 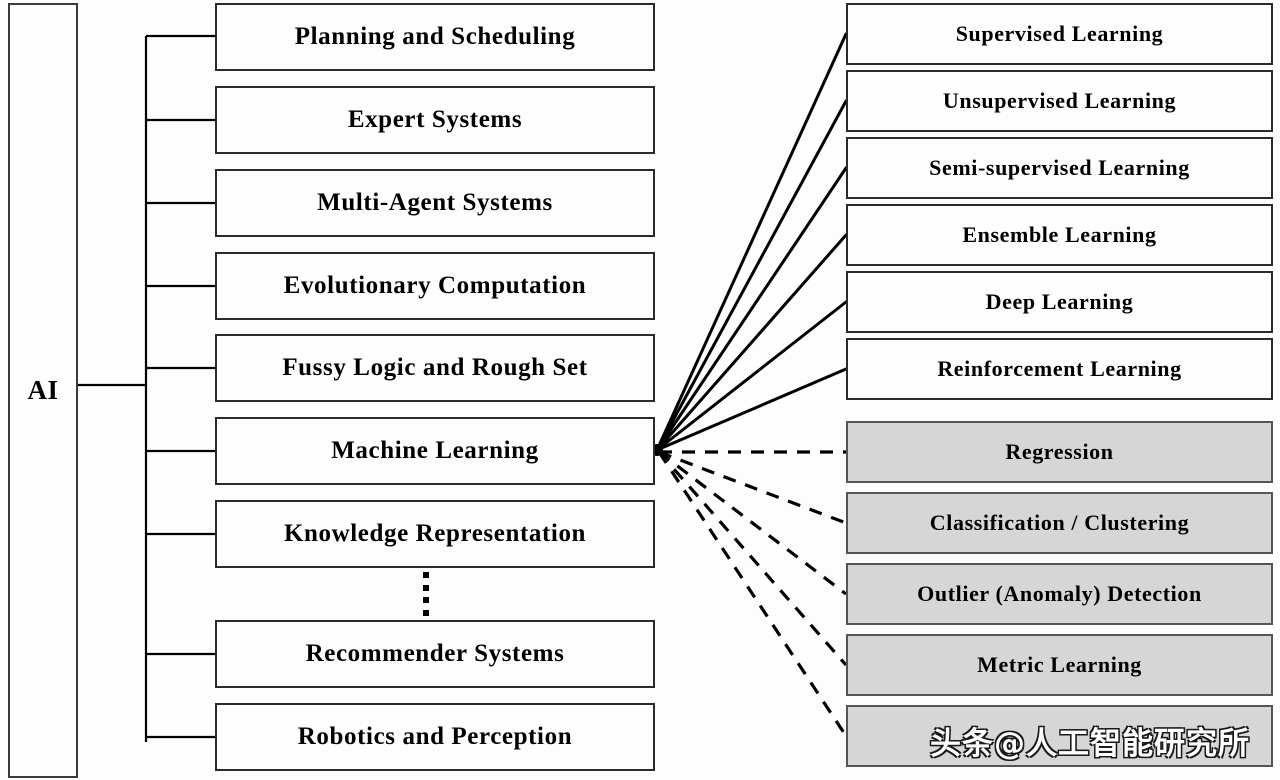 I want to click on node-label: Knowledge Representation, so click(x=435, y=533).